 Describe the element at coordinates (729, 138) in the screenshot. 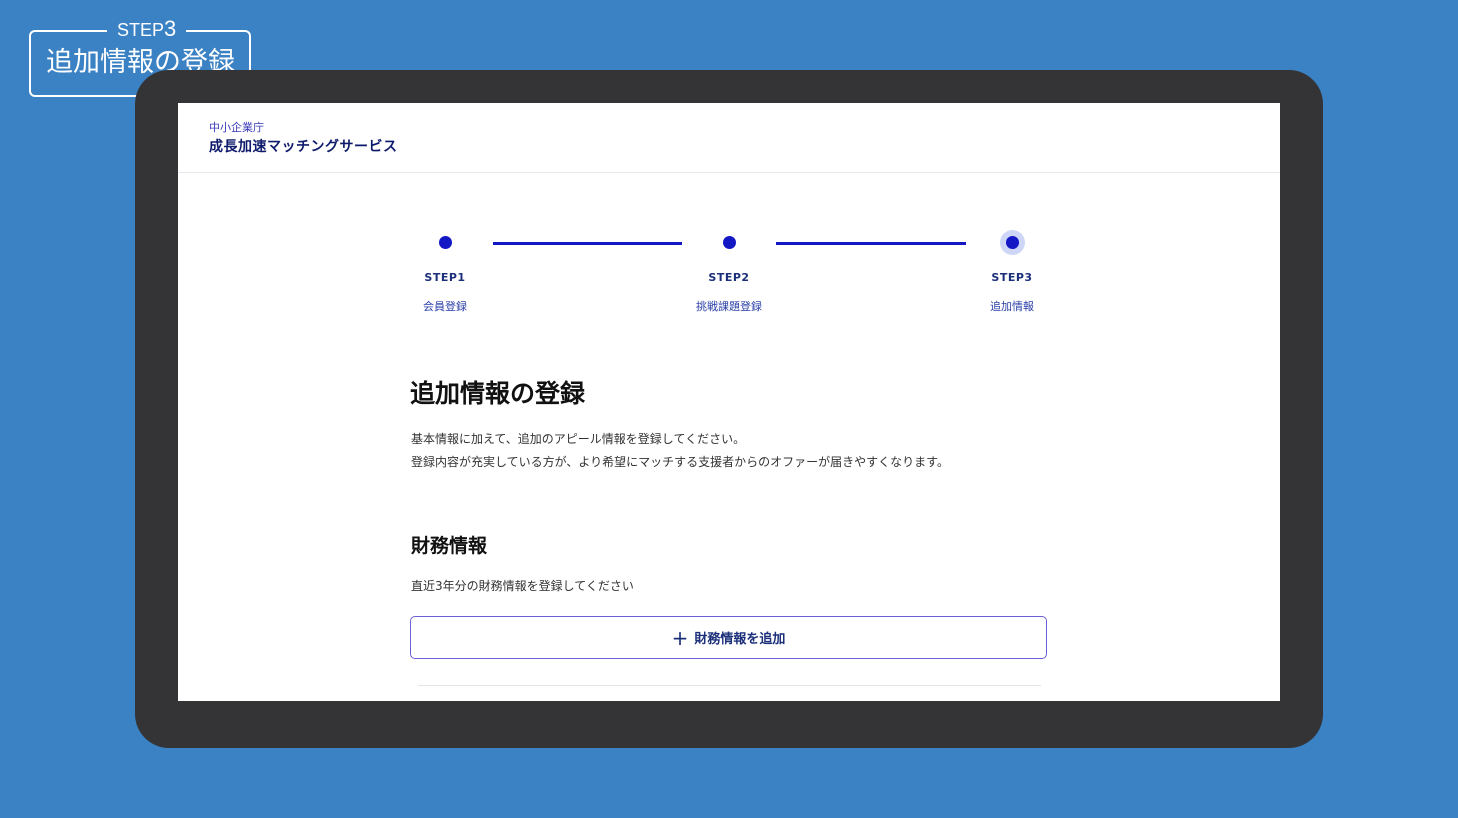

I see `site-header: 中小企業庁 成長加速マッチングサービス` at that location.